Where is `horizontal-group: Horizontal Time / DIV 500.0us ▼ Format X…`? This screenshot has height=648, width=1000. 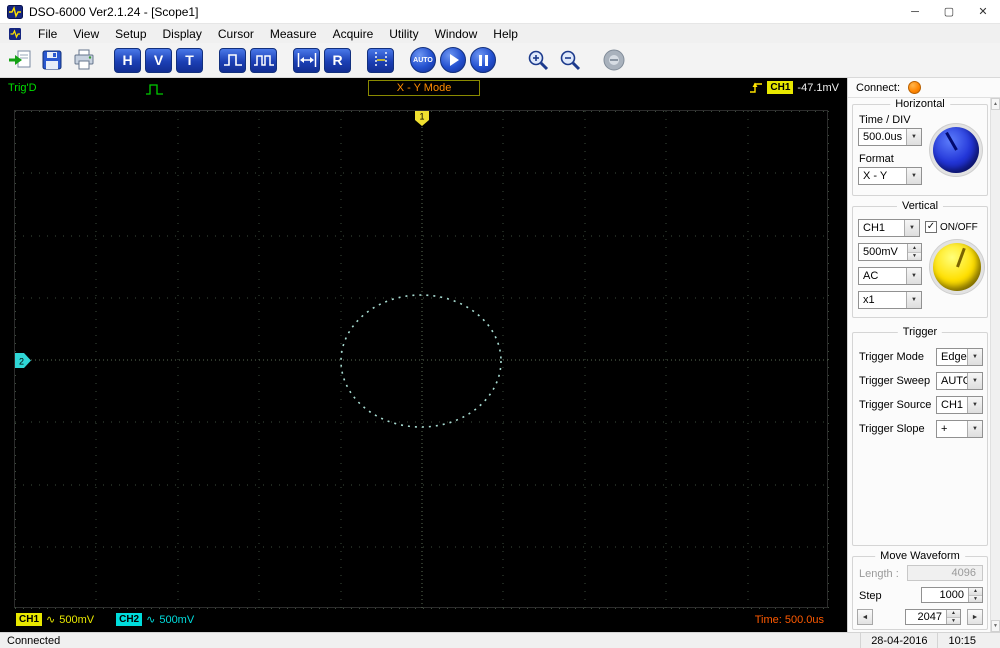
horizontal-group: Horizontal Time / DIV 500.0us ▼ Format X… is located at coordinates (920, 147).